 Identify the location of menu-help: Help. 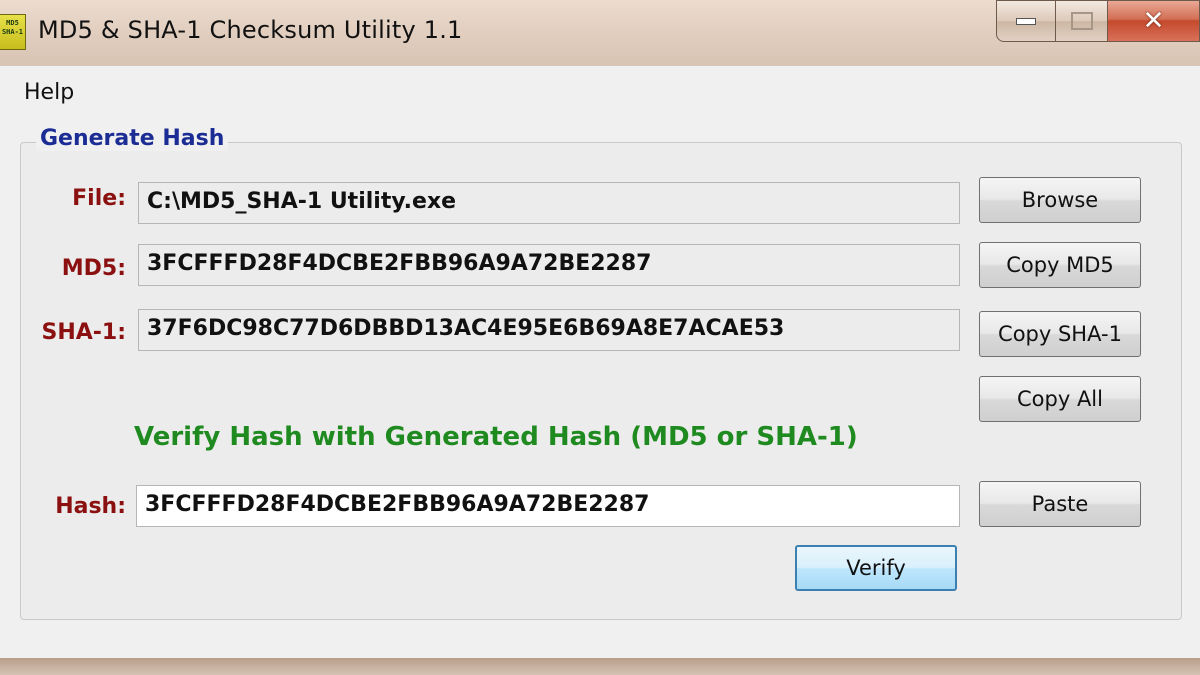
(49, 92).